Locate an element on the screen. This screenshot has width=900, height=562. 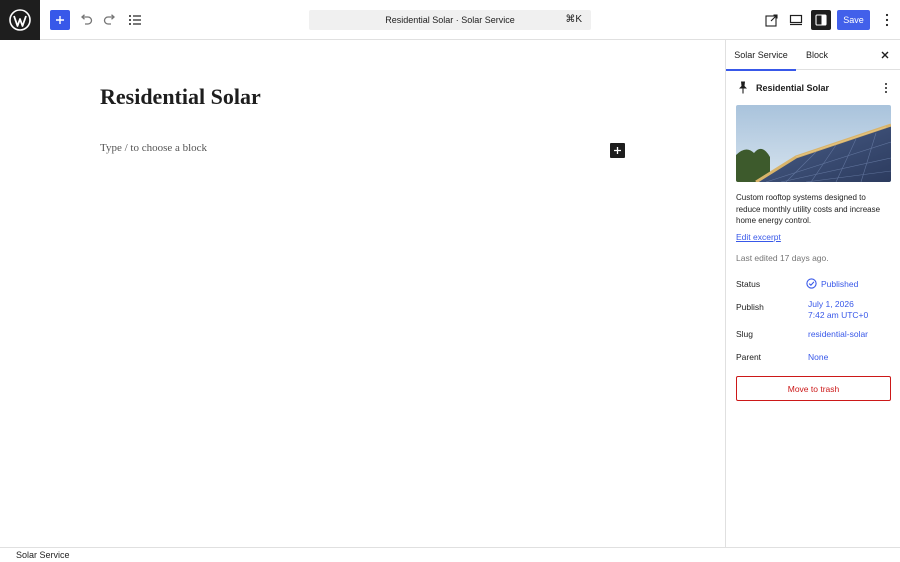
sidebar-toggle-icon is located at coordinates (821, 20).